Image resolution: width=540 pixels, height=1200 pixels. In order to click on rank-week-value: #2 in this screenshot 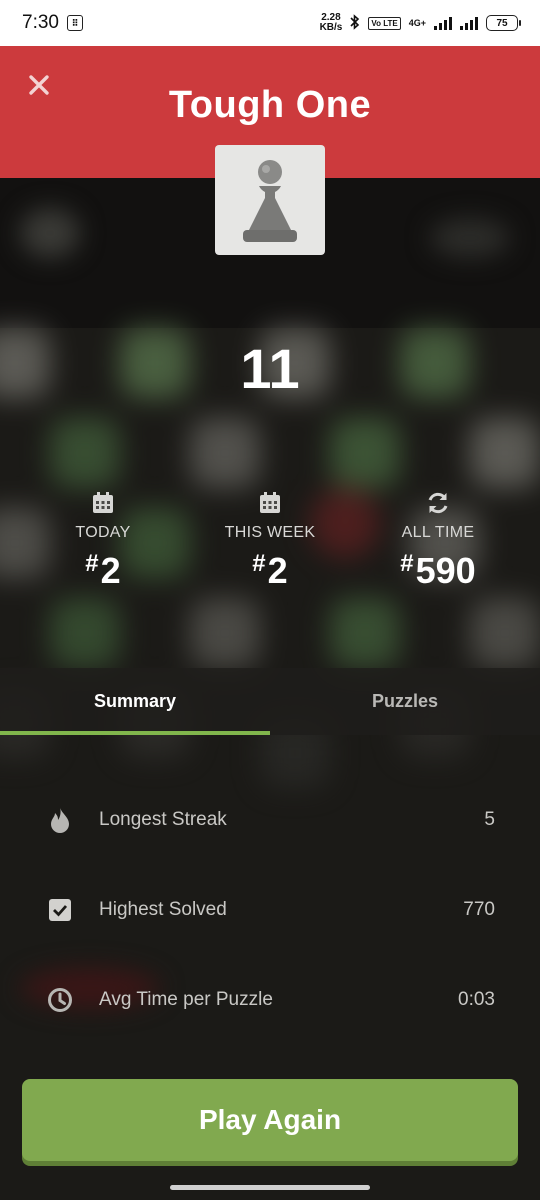, I will do `click(270, 570)`.